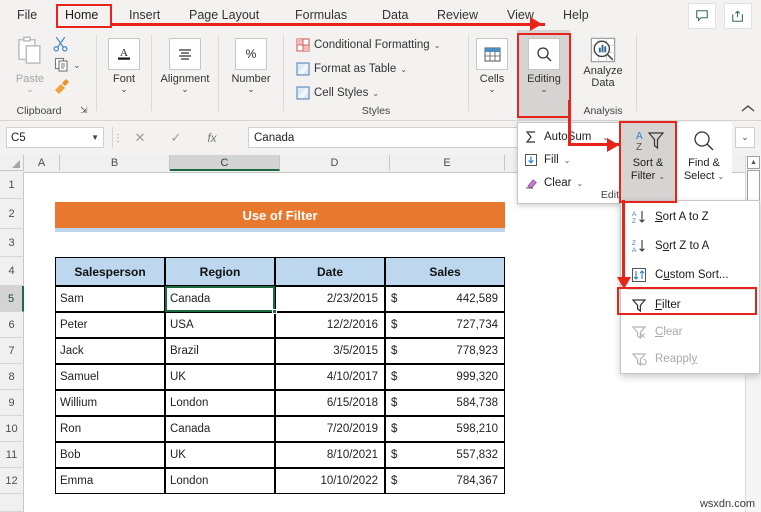  What do you see at coordinates (330, 351) in the screenshot?
I see `cell-date: 3/5/2015` at bounding box center [330, 351].